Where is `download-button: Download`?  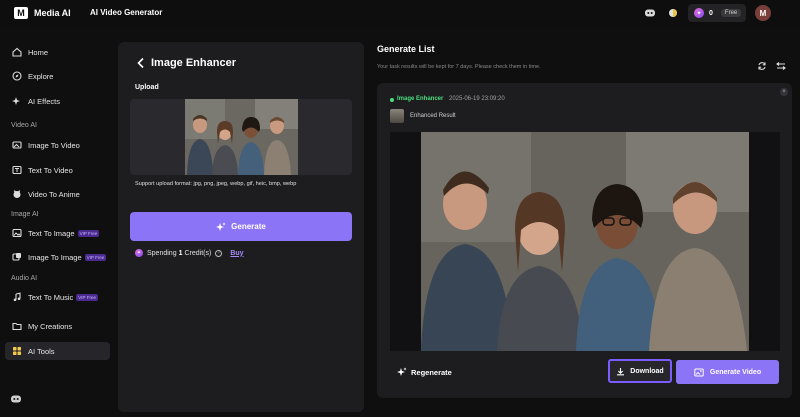
download-button: Download is located at coordinates (640, 371).